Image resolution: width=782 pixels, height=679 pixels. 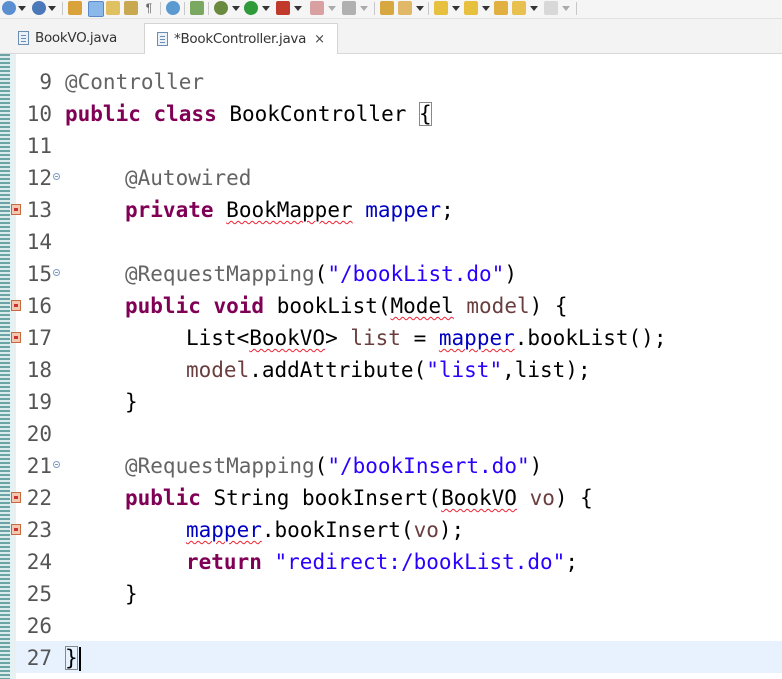 What do you see at coordinates (224, 562) in the screenshot?
I see `keyword: return` at bounding box center [224, 562].